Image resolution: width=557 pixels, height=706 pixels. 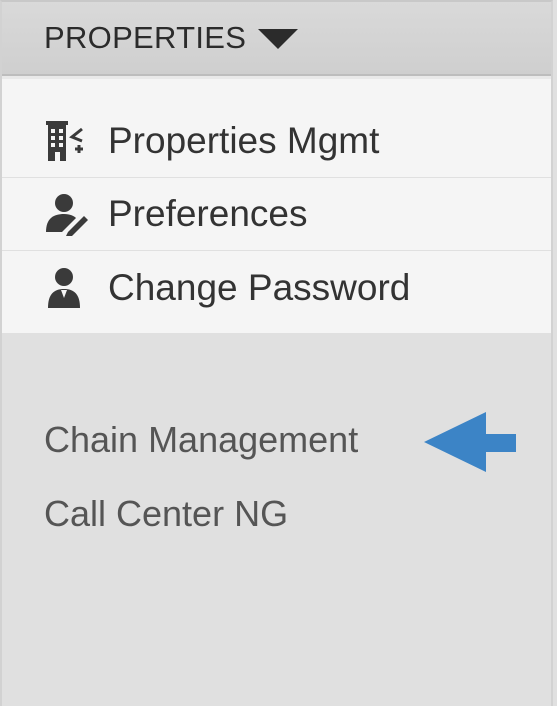 I want to click on menu-item-label: Properties Mgmt, so click(x=244, y=140).